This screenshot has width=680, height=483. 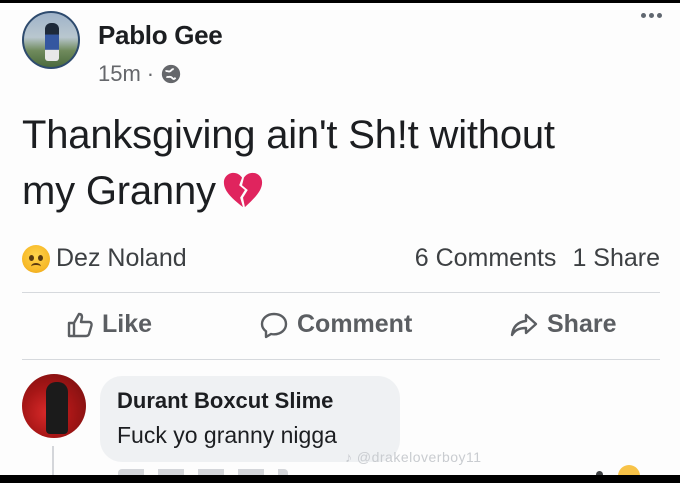 I want to click on post-time: 15m, so click(x=119, y=74).